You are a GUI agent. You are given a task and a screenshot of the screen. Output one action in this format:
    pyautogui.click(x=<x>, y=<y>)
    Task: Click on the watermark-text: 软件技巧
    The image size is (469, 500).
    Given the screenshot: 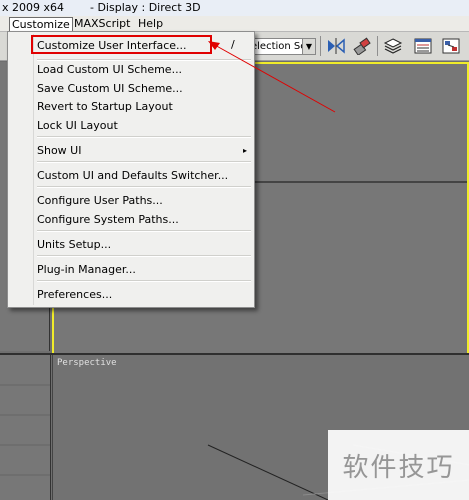 What is the action you would take?
    pyautogui.click(x=398, y=467)
    